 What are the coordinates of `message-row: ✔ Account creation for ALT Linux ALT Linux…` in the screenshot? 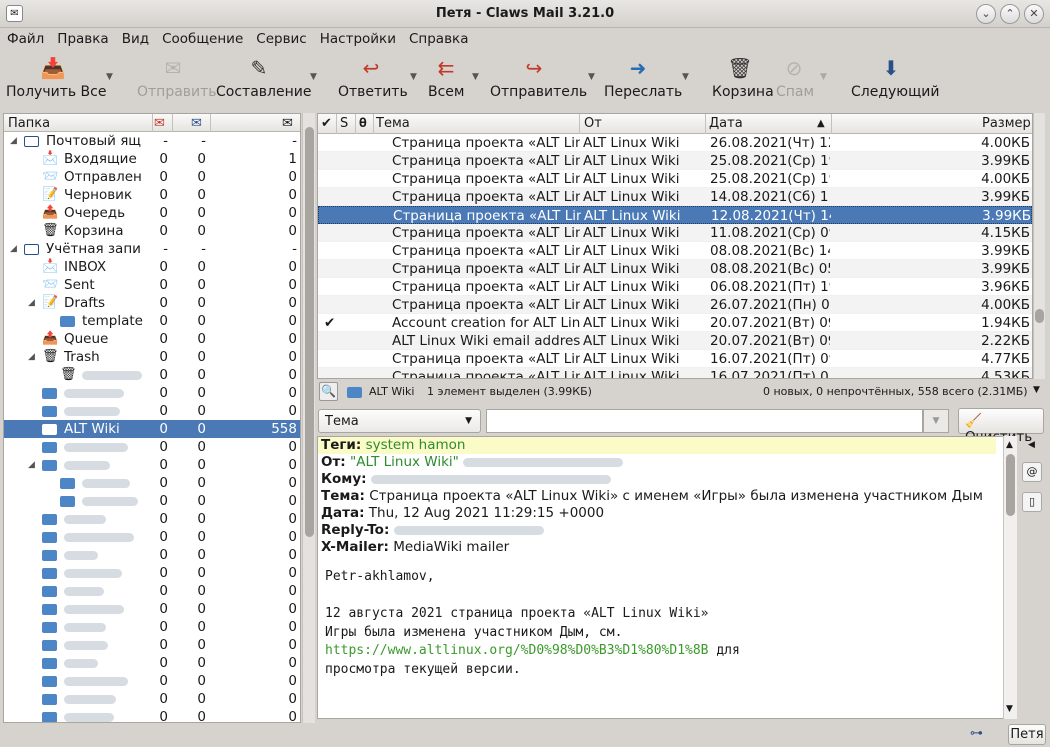 It's located at (675, 323).